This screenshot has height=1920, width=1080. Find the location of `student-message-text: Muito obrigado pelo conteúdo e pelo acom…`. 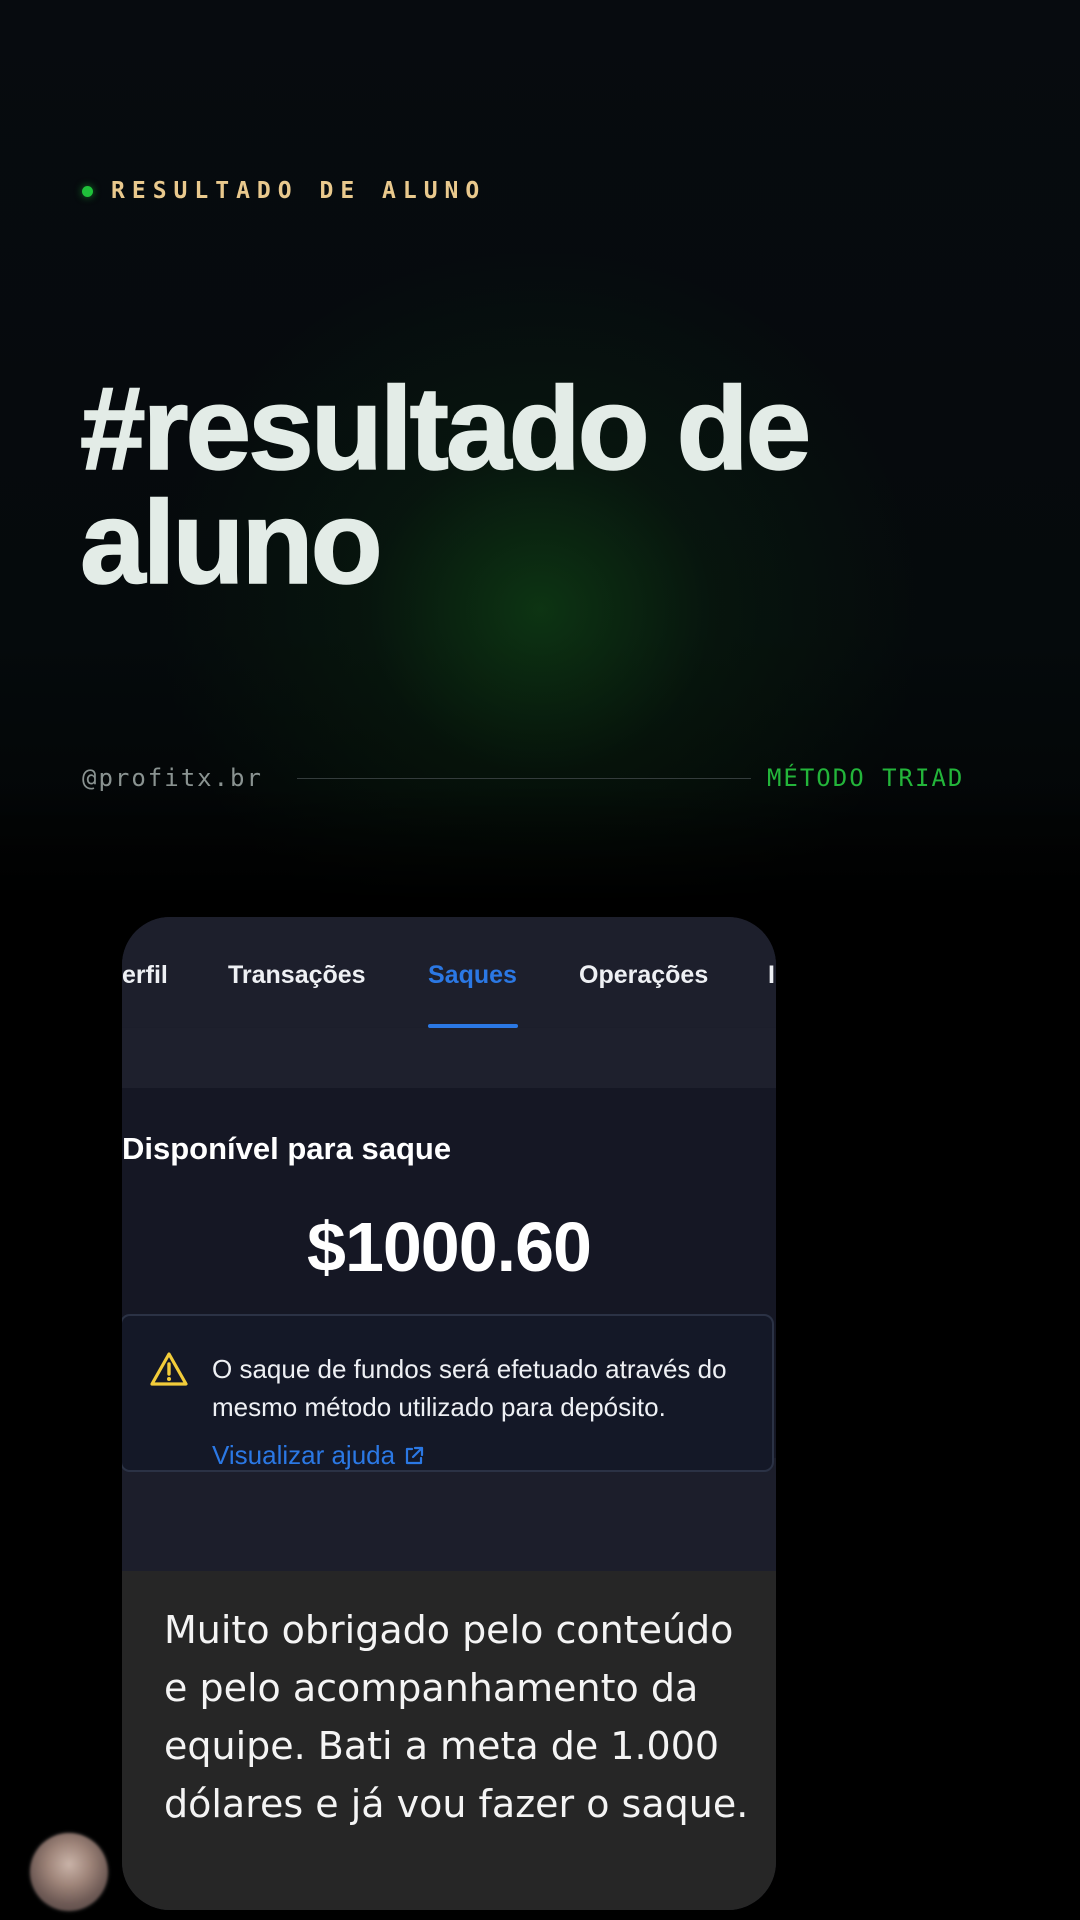

student-message-text: Muito obrigado pelo conteúdo e pelo acom… is located at coordinates (456, 1717).